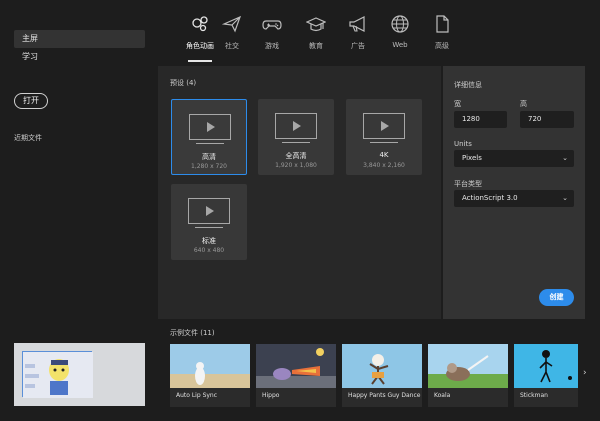 This screenshot has width=600, height=421. What do you see at coordinates (514, 158) in the screenshot?
I see `units-select: Pixels ⌄` at bounding box center [514, 158].